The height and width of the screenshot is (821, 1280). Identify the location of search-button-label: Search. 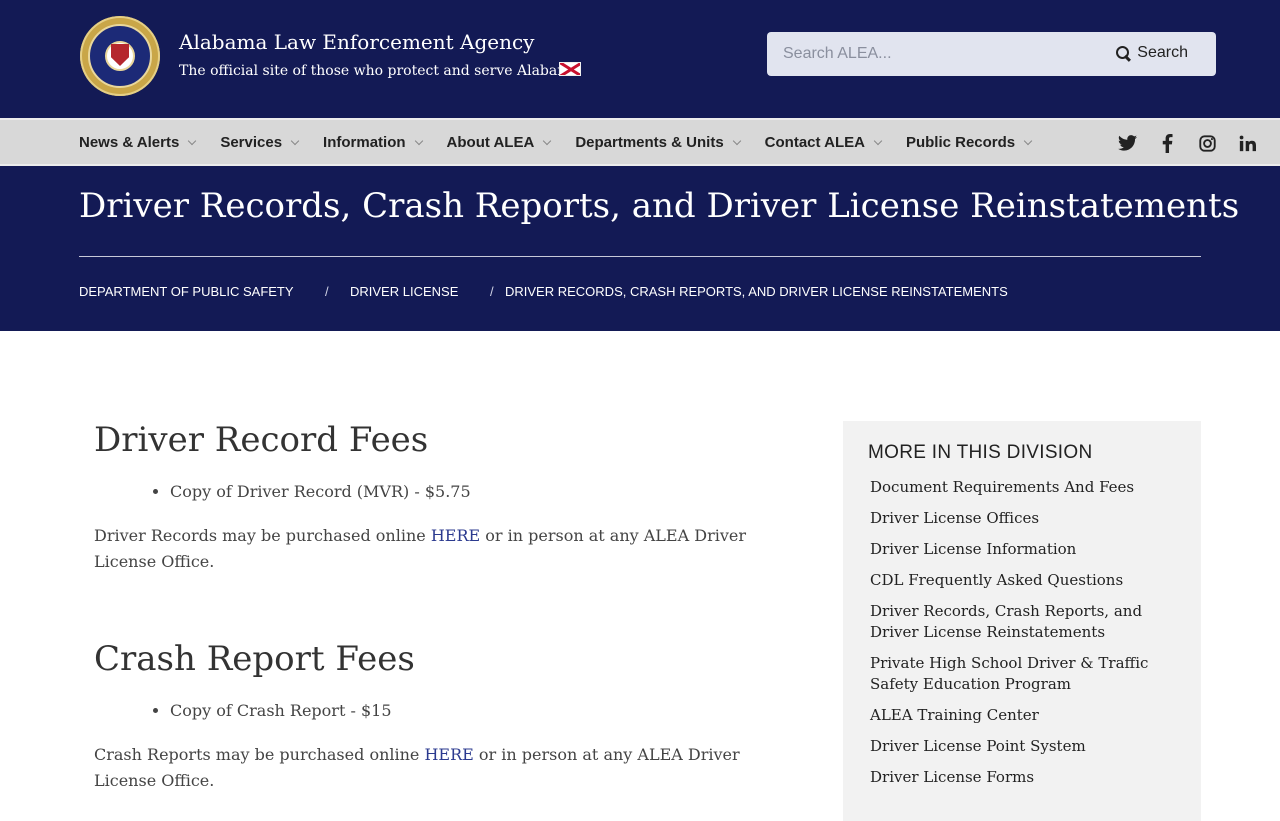
(1162, 52).